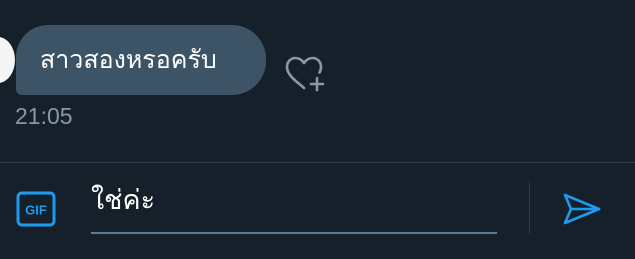  I want to click on send-button, so click(582, 209).